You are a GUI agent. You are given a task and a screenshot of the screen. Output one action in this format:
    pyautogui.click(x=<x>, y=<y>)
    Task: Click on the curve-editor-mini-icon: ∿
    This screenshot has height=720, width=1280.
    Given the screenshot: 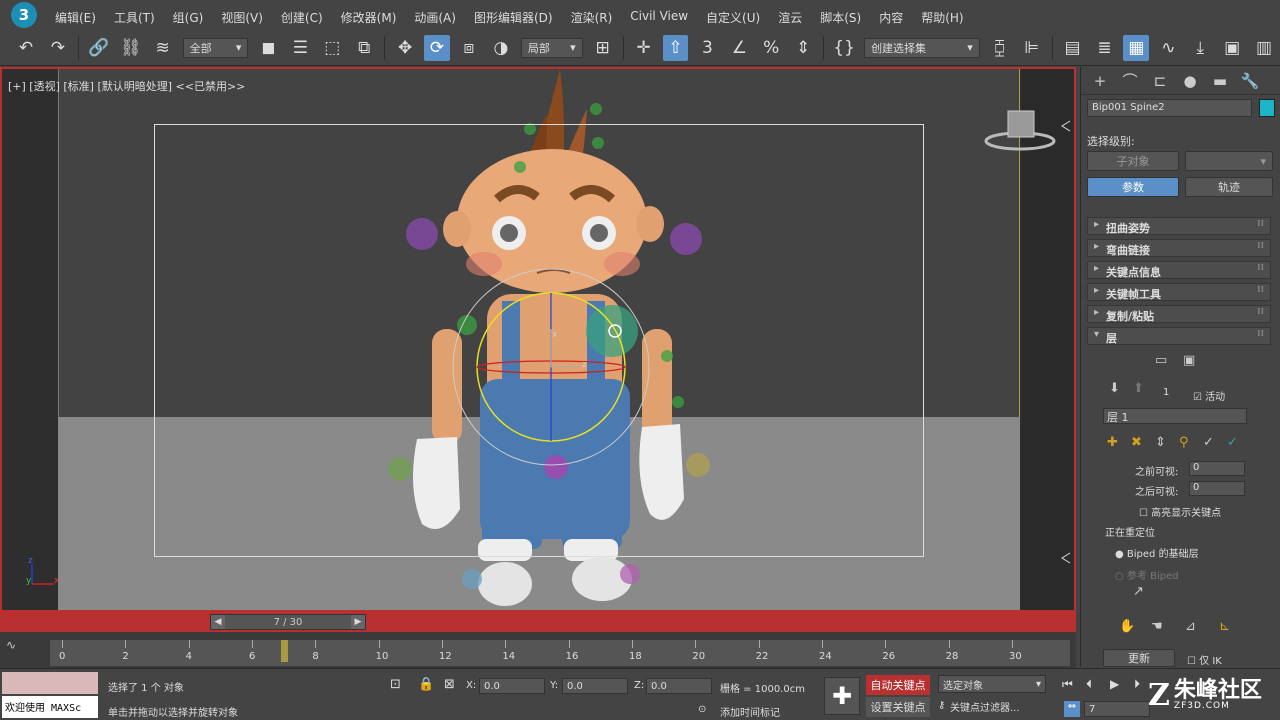 What is the action you would take?
    pyautogui.click(x=11, y=645)
    